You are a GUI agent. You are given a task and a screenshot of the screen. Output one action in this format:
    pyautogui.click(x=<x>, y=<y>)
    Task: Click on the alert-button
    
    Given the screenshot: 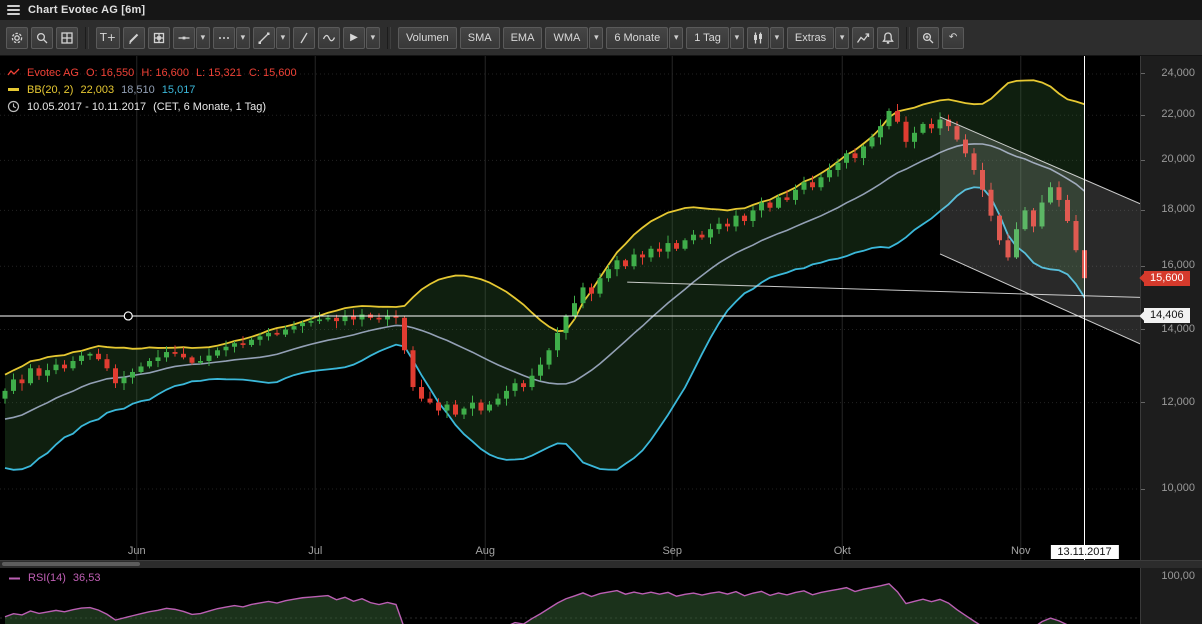 What is the action you would take?
    pyautogui.click(x=888, y=37)
    